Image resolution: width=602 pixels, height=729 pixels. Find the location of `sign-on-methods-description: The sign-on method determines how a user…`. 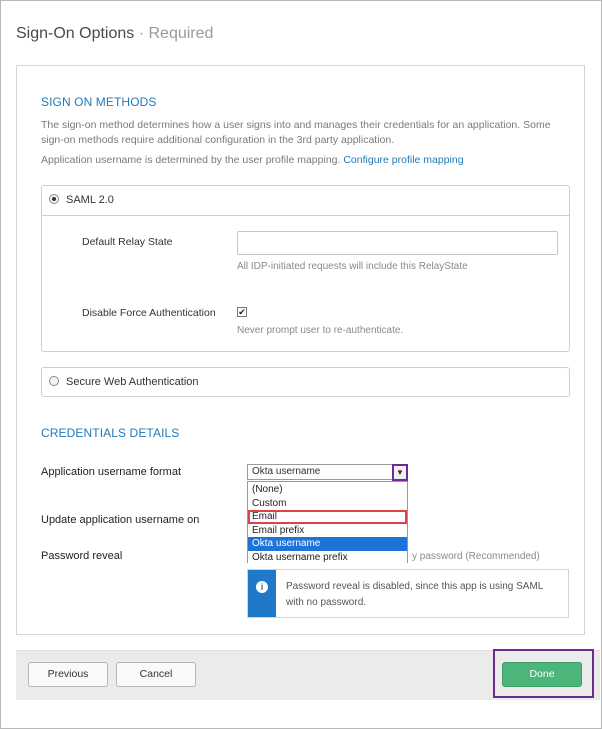

sign-on-methods-description: The sign-on method determines how a user… is located at coordinates (296, 132).